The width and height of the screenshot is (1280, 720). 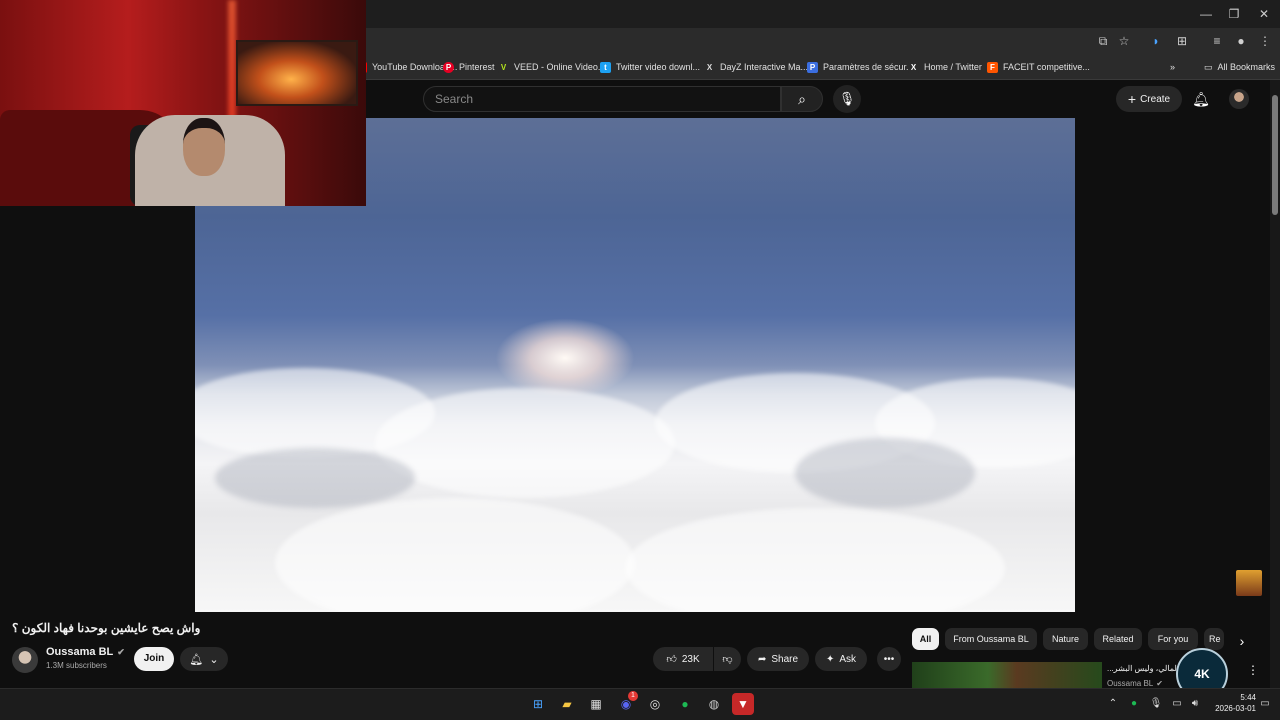 What do you see at coordinates (1275, 155) in the screenshot?
I see `scrollbar-thumb` at bounding box center [1275, 155].